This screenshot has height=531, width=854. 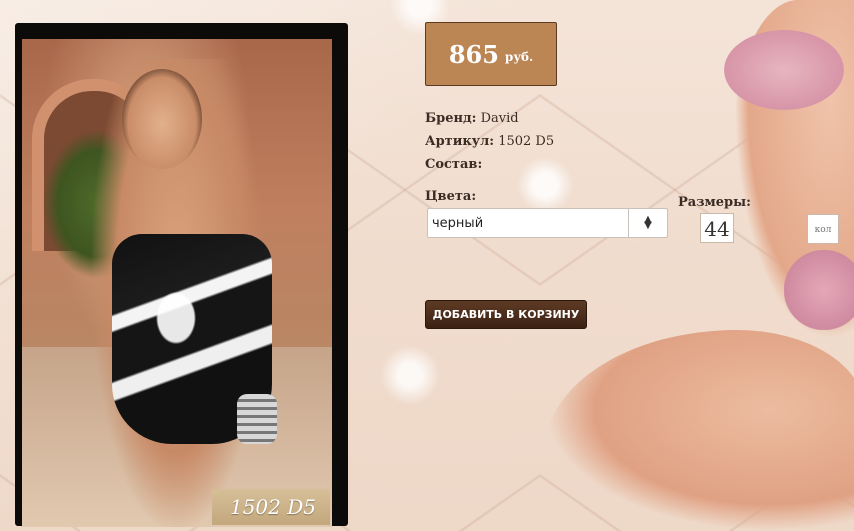 I want to click on price-amount: 865, so click(x=473, y=54).